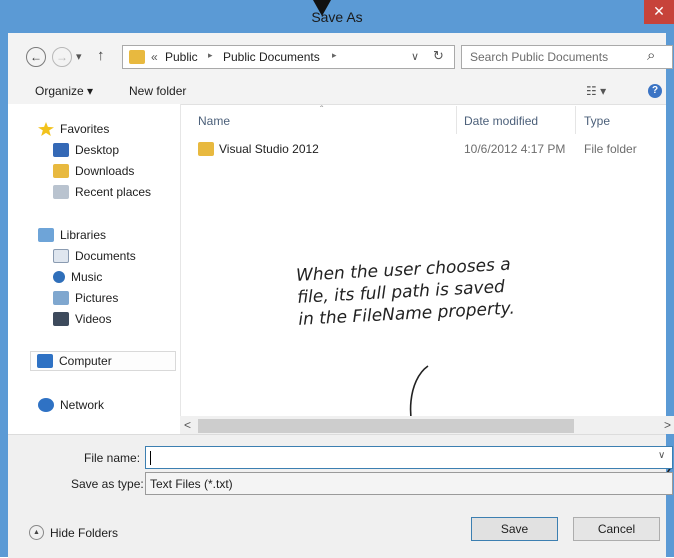 This screenshot has width=674, height=558. What do you see at coordinates (514, 529) in the screenshot?
I see `save-button: Save` at bounding box center [514, 529].